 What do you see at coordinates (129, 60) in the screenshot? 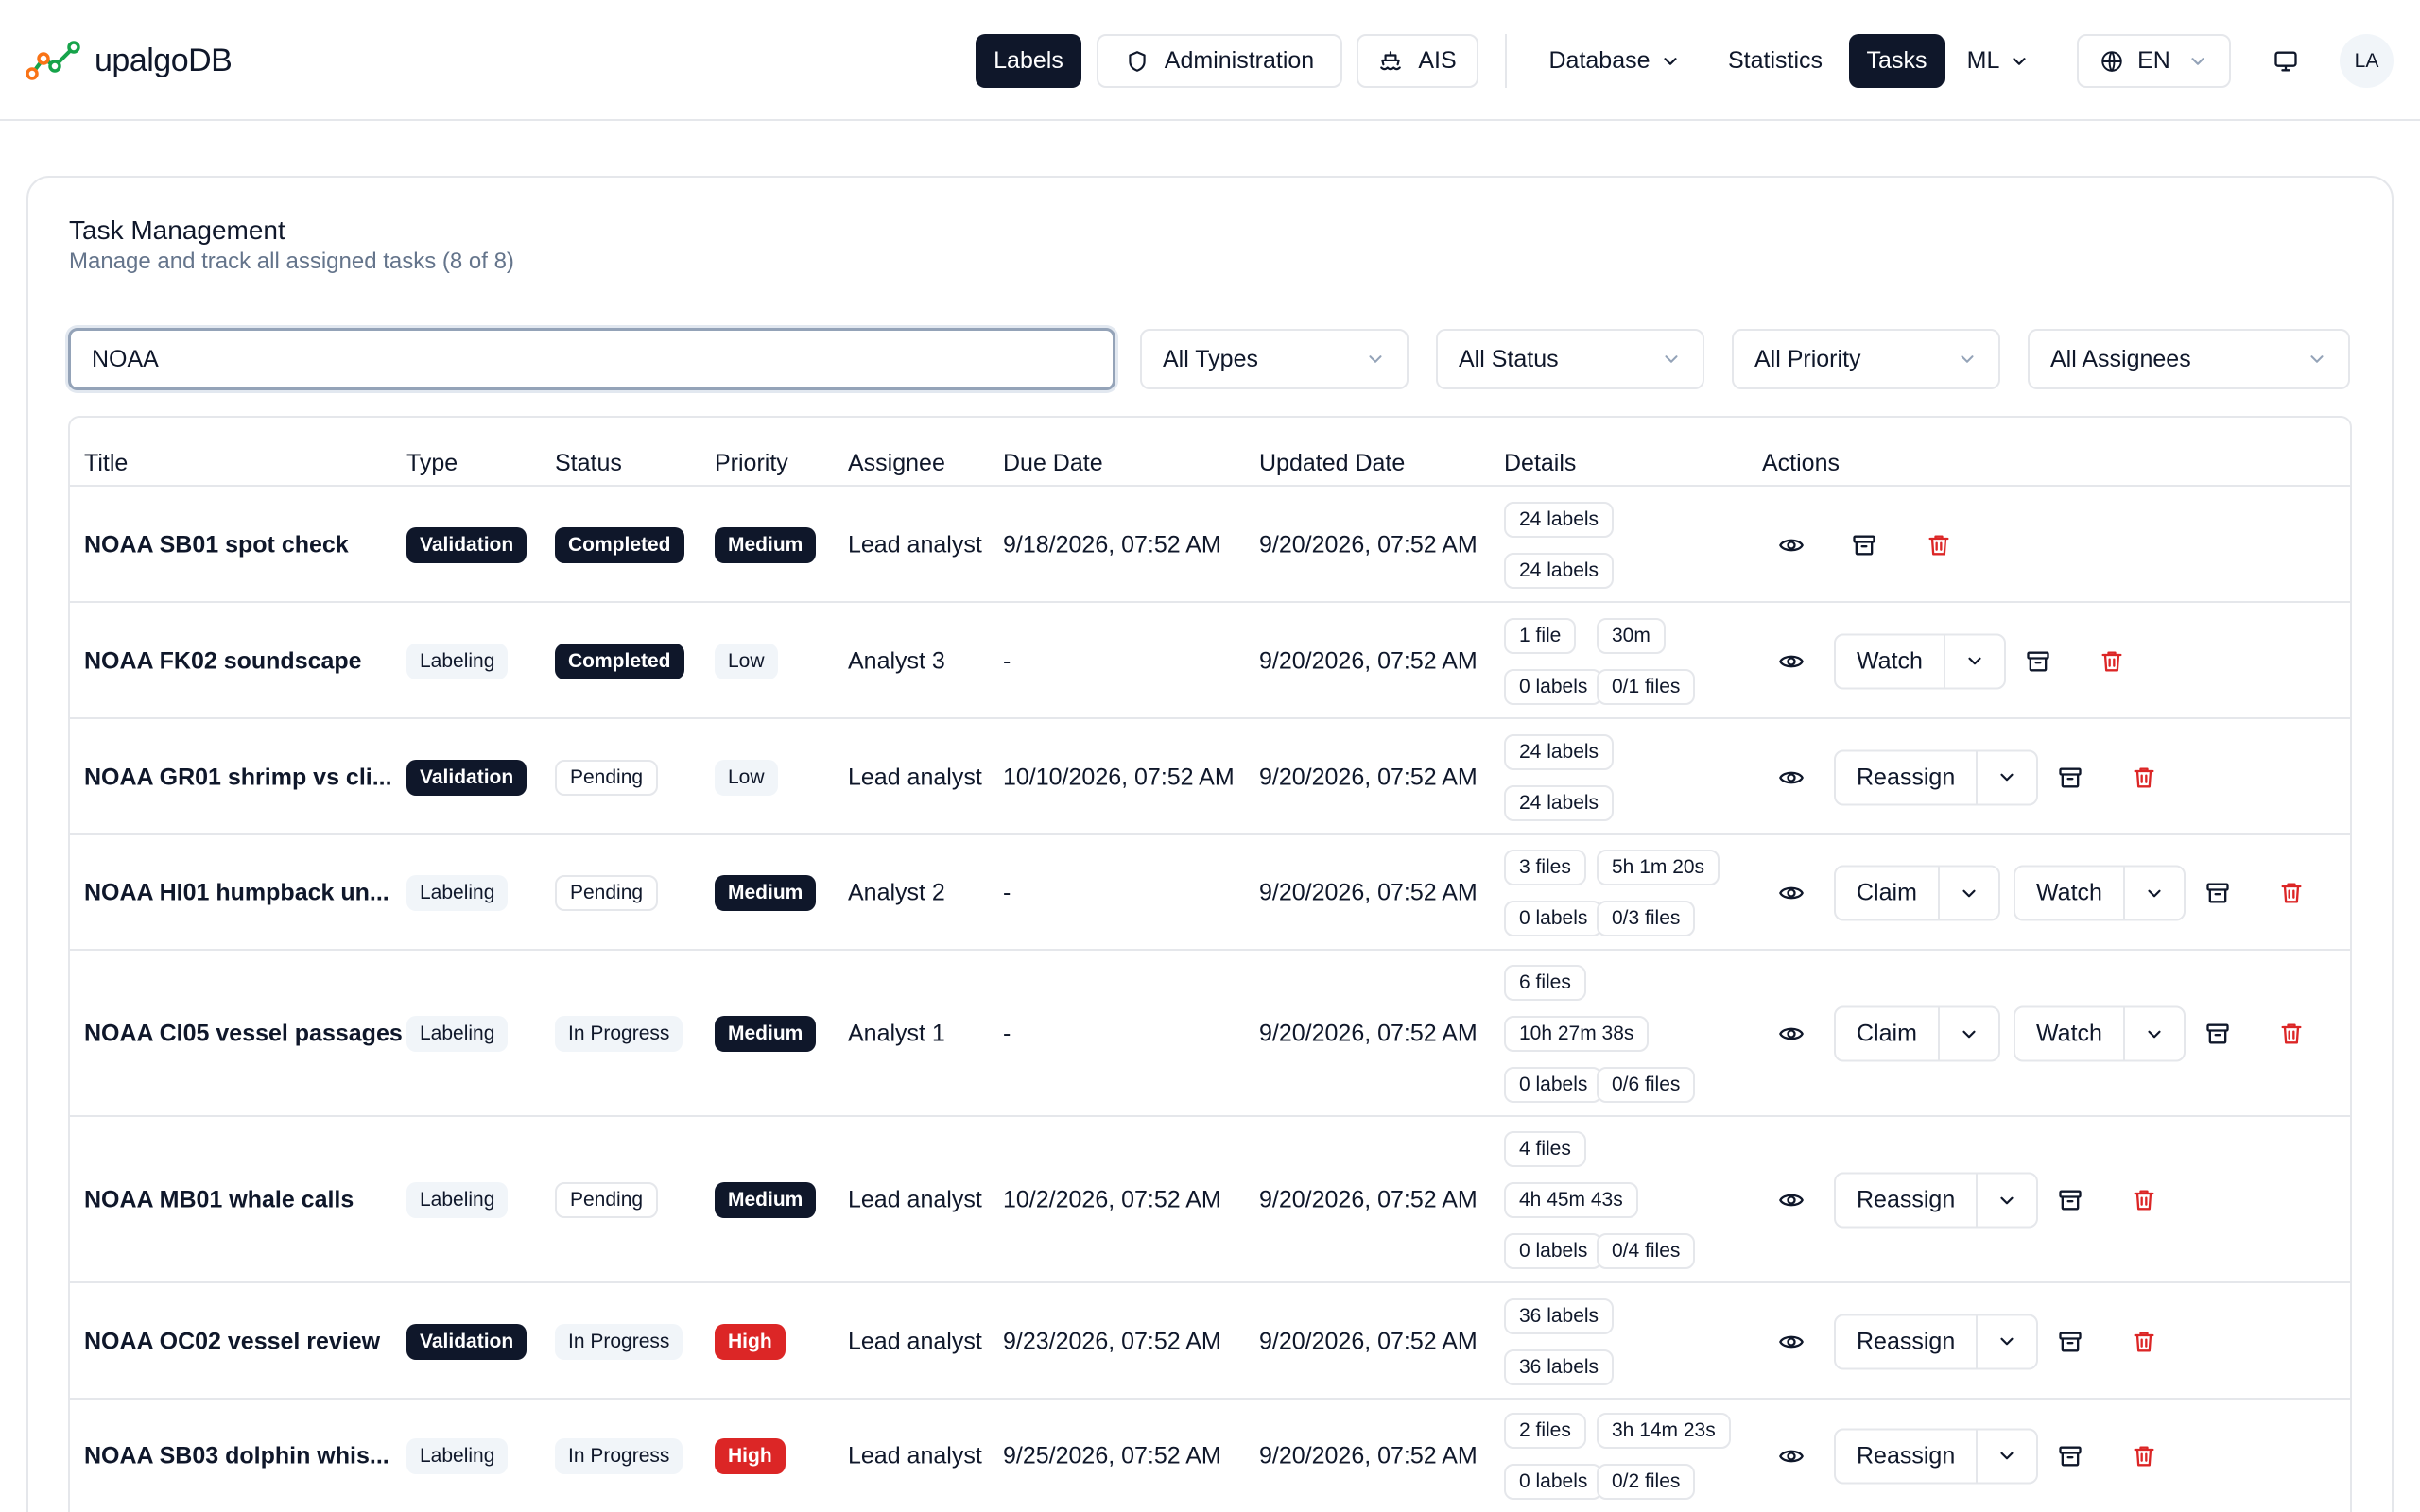
I see `app-logo: upalgoDB` at bounding box center [129, 60].